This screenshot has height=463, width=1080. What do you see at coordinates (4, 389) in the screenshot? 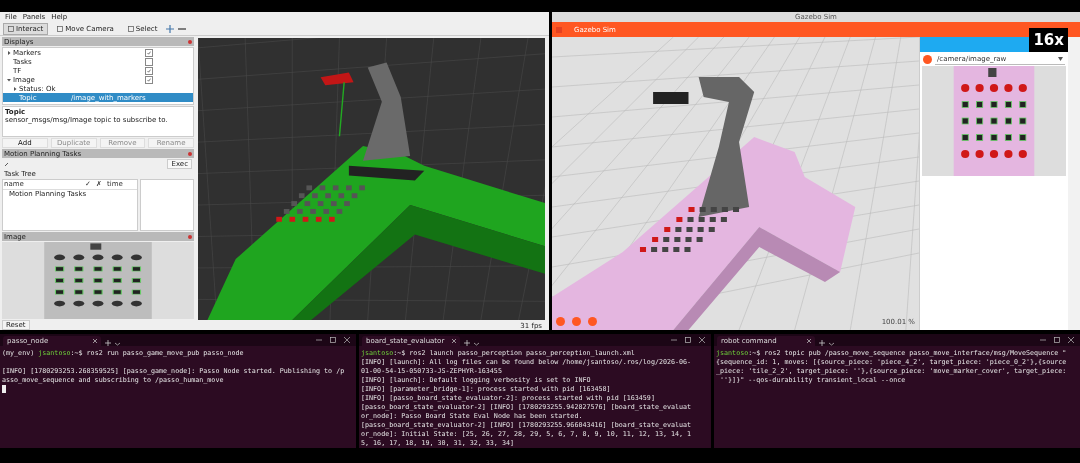
I see `text-cursor` at bounding box center [4, 389].